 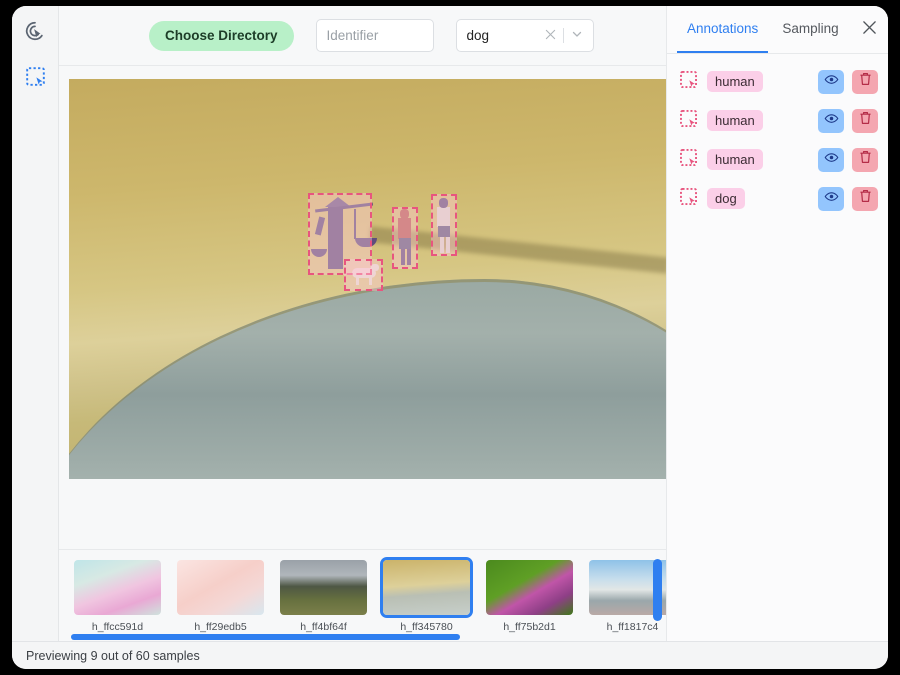 I want to click on app-logo-button, so click(x=35, y=33).